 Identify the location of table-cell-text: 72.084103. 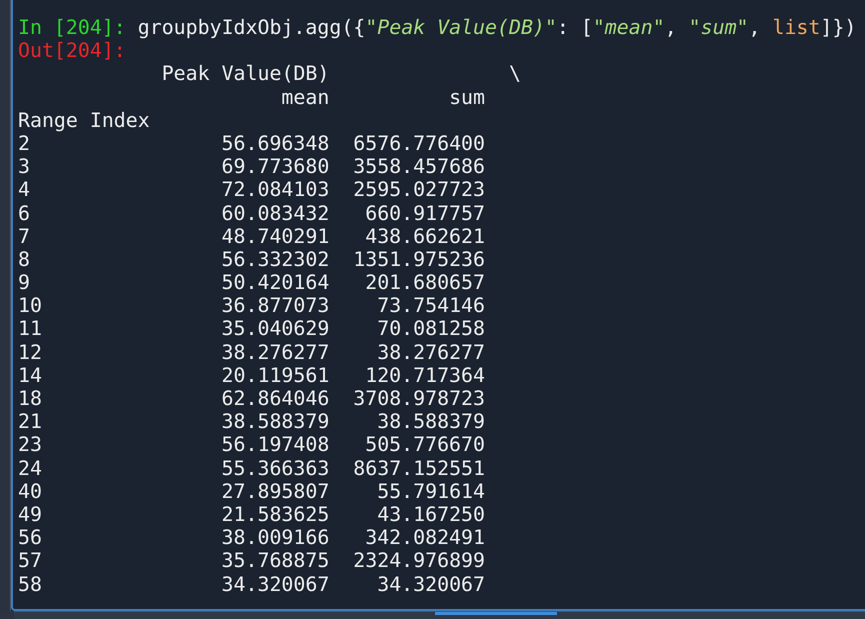
(275, 190).